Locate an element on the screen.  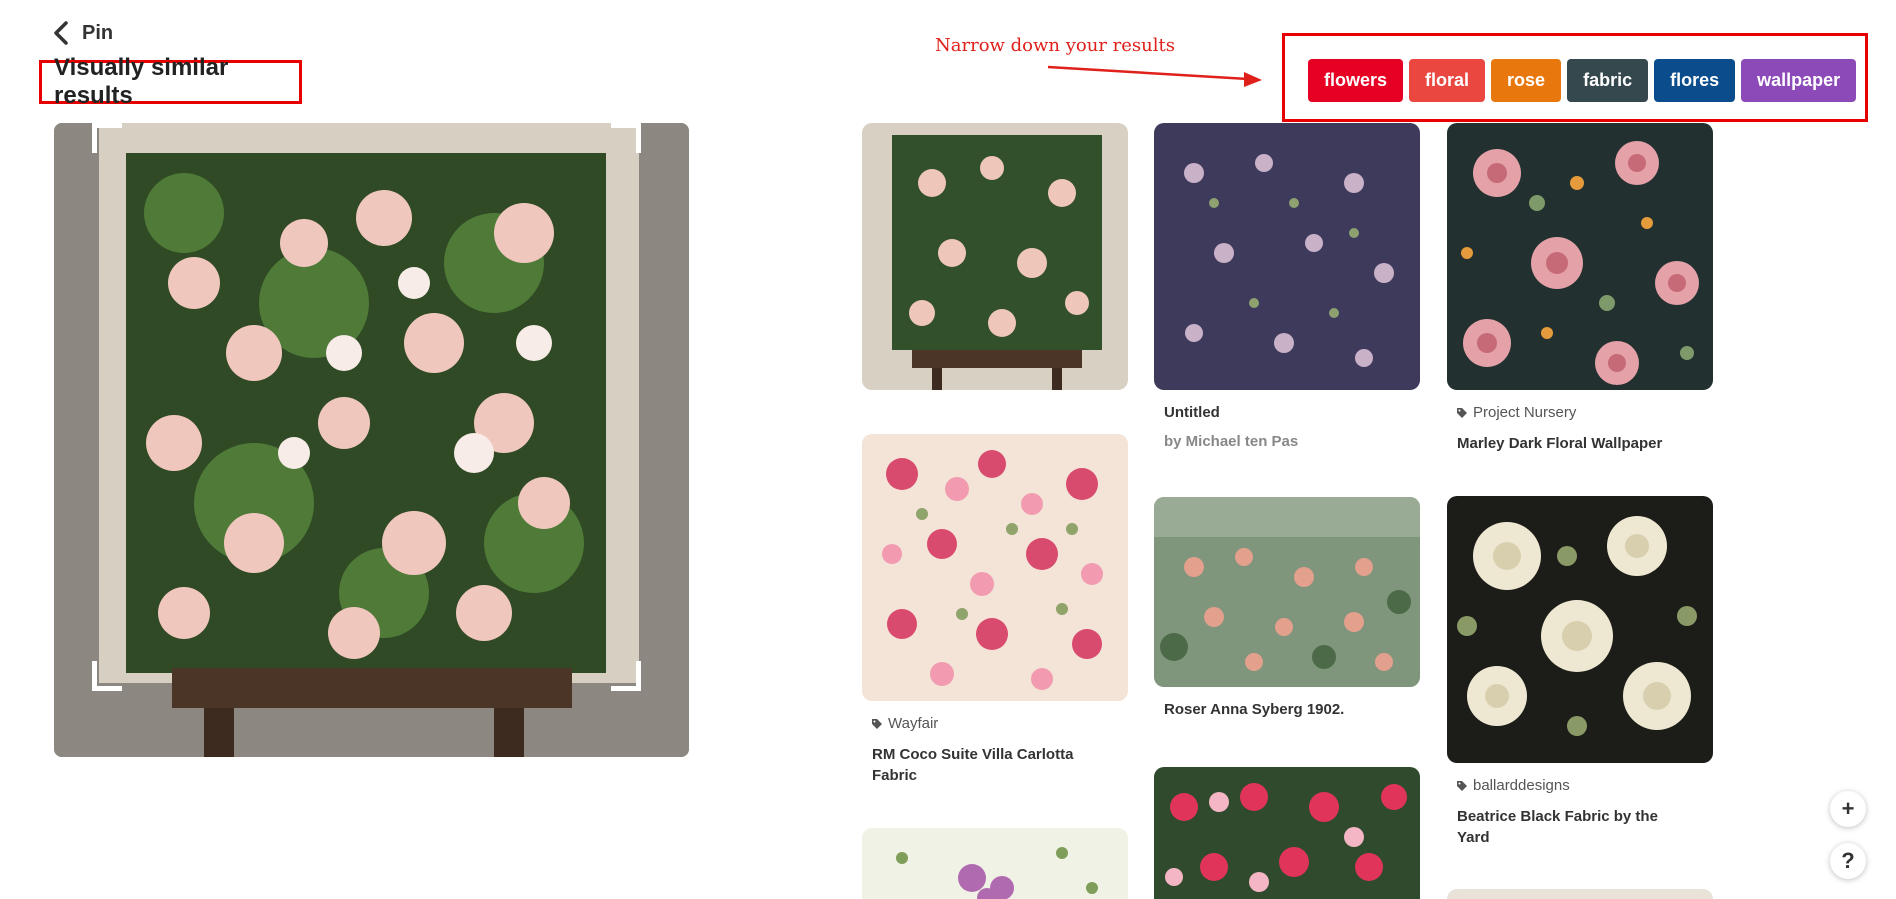
add-button: + is located at coordinates (1848, 809).